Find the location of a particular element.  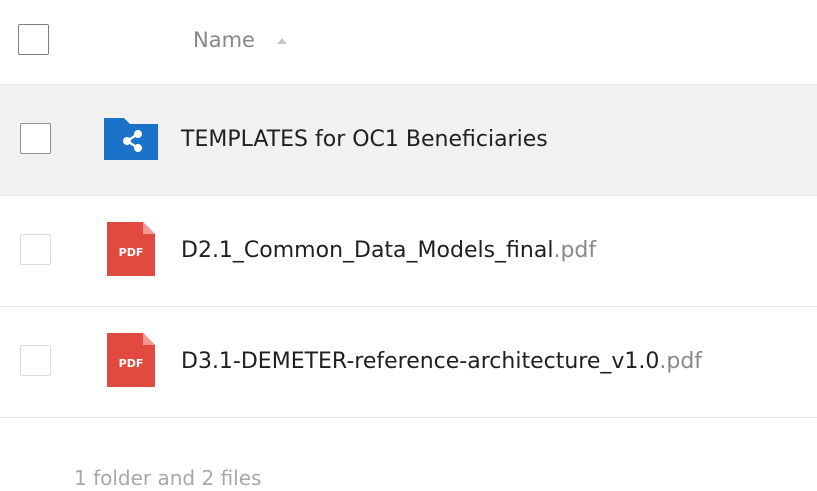

file-basename: TEMPLATES for OC1 Beneficiaries is located at coordinates (364, 139).